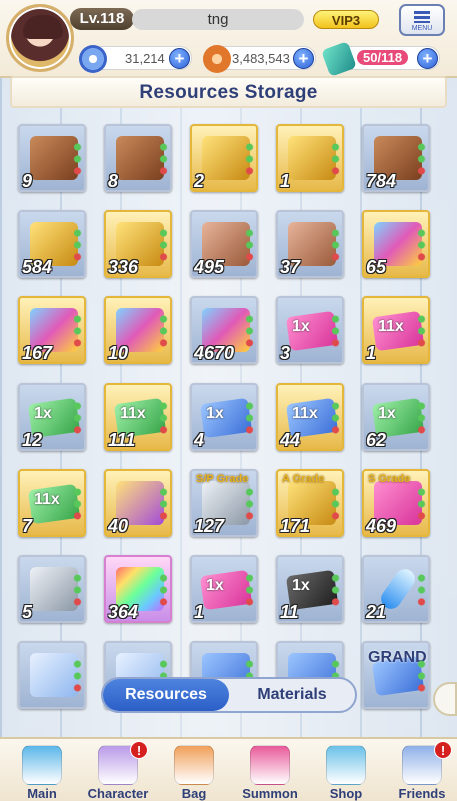 This screenshot has height=801, width=457. Describe the element at coordinates (270, 793) in the screenshot. I see `nav-label: Summon` at that location.